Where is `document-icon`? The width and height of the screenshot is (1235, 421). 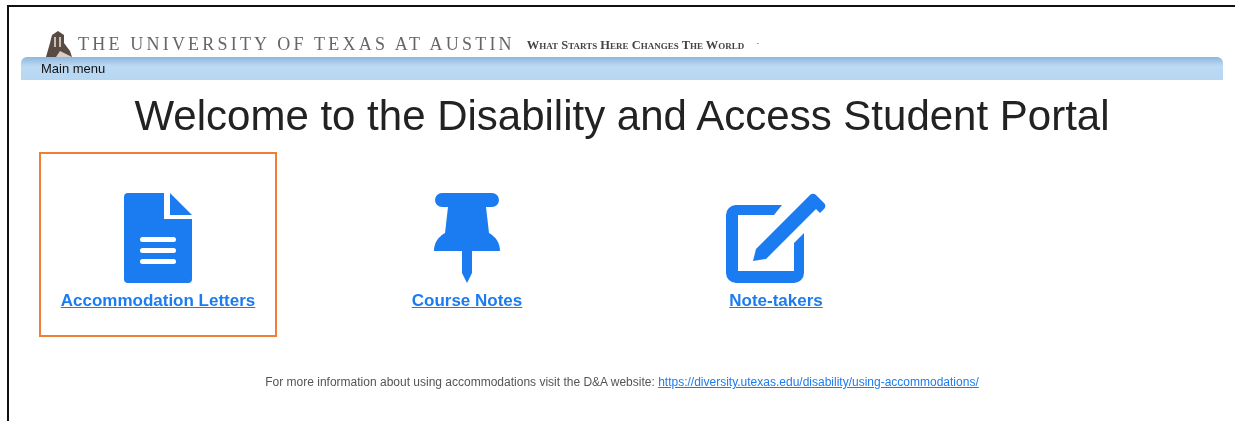
document-icon is located at coordinates (158, 238).